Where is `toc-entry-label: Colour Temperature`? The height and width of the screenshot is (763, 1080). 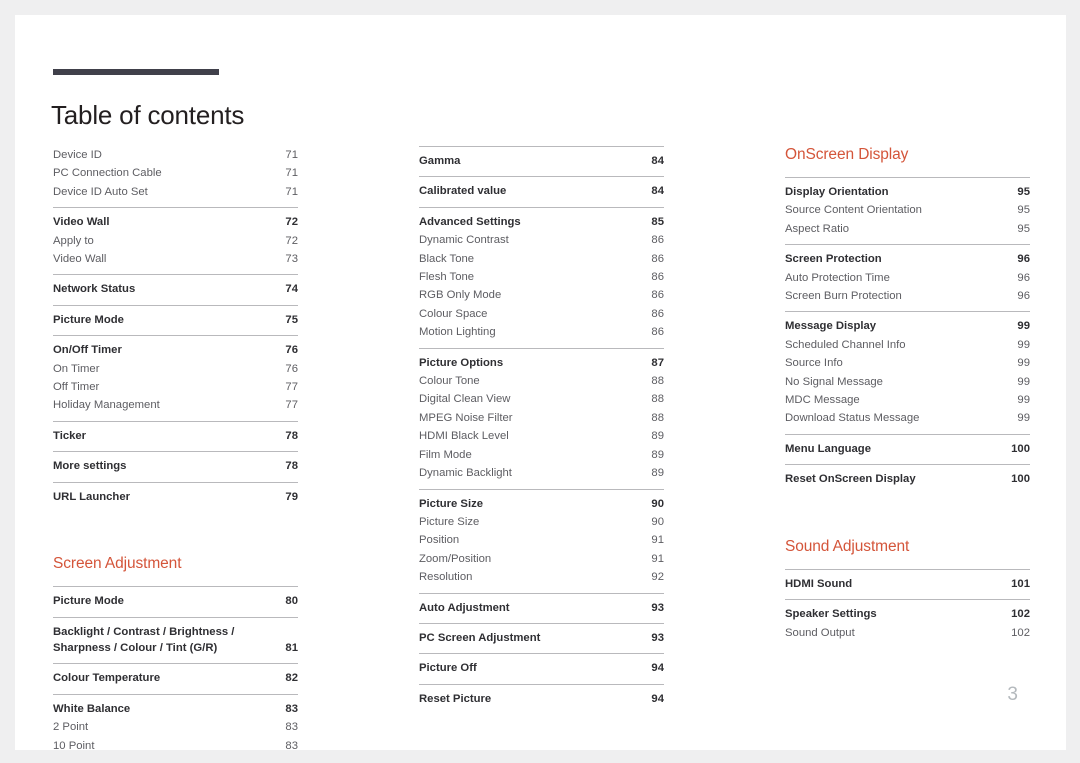
toc-entry-label: Colour Temperature is located at coordinates (107, 678).